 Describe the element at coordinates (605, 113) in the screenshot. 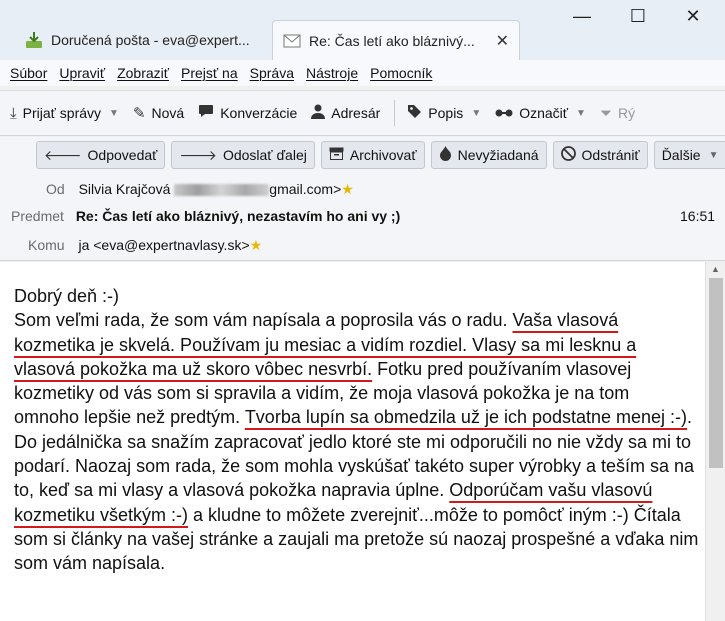

I see `filter-icon: ⏷` at that location.